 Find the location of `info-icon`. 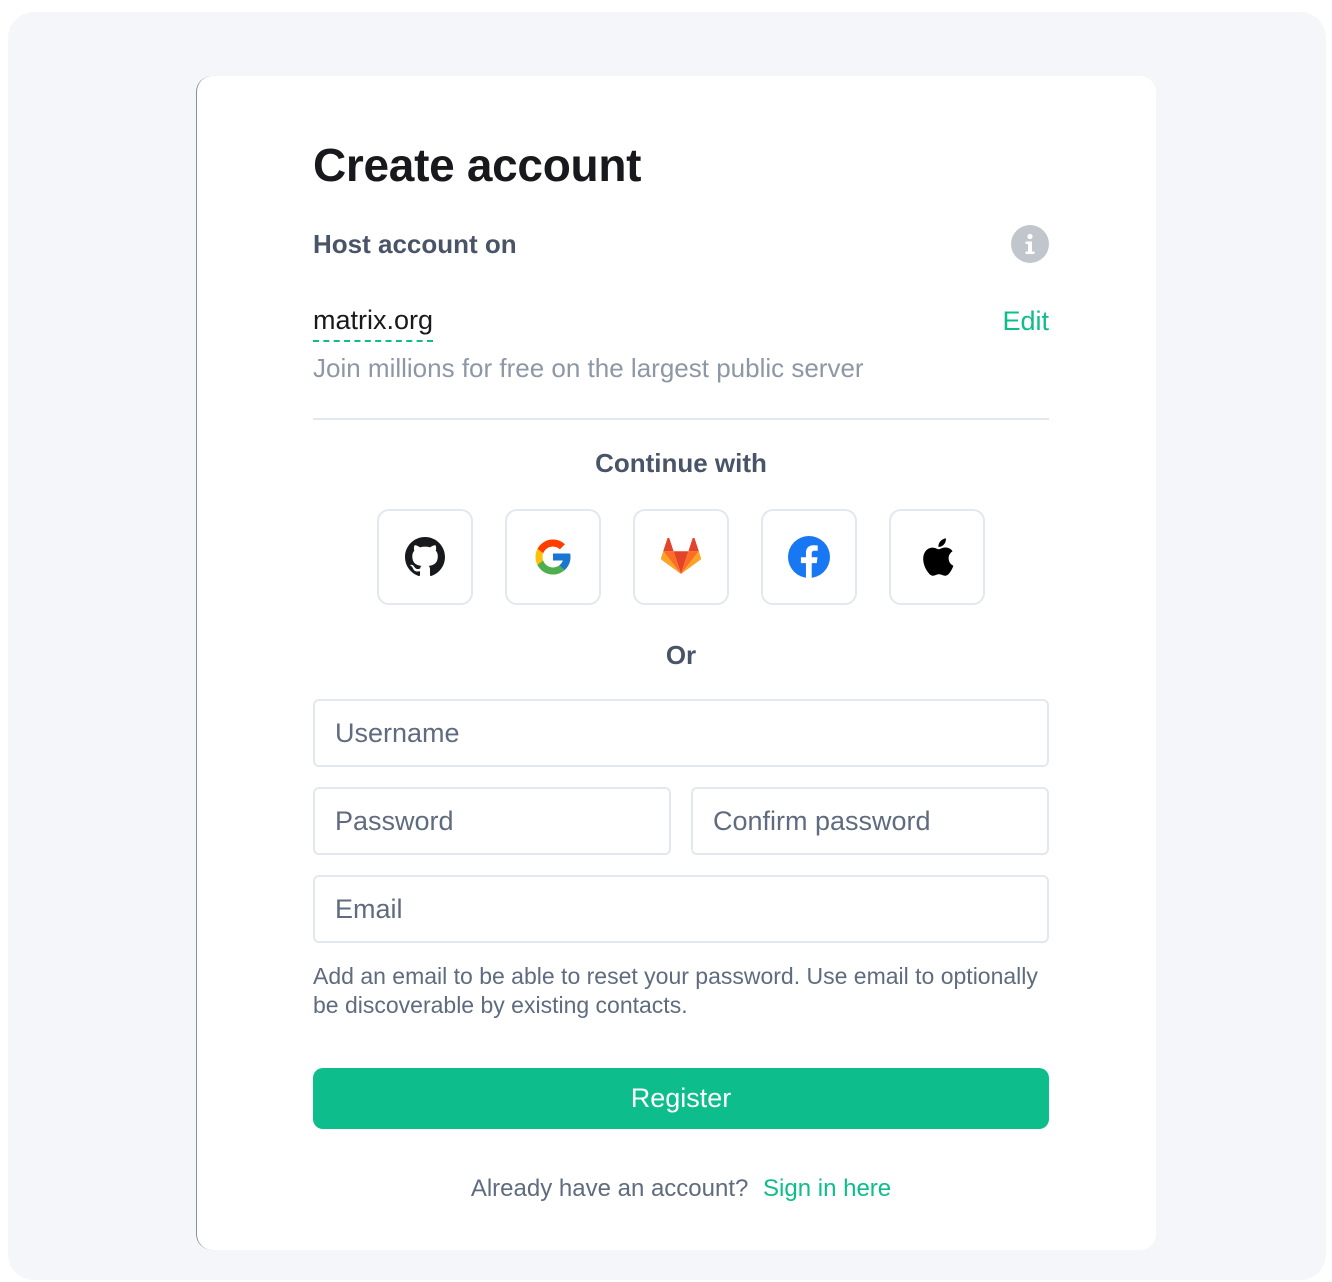

info-icon is located at coordinates (1030, 244).